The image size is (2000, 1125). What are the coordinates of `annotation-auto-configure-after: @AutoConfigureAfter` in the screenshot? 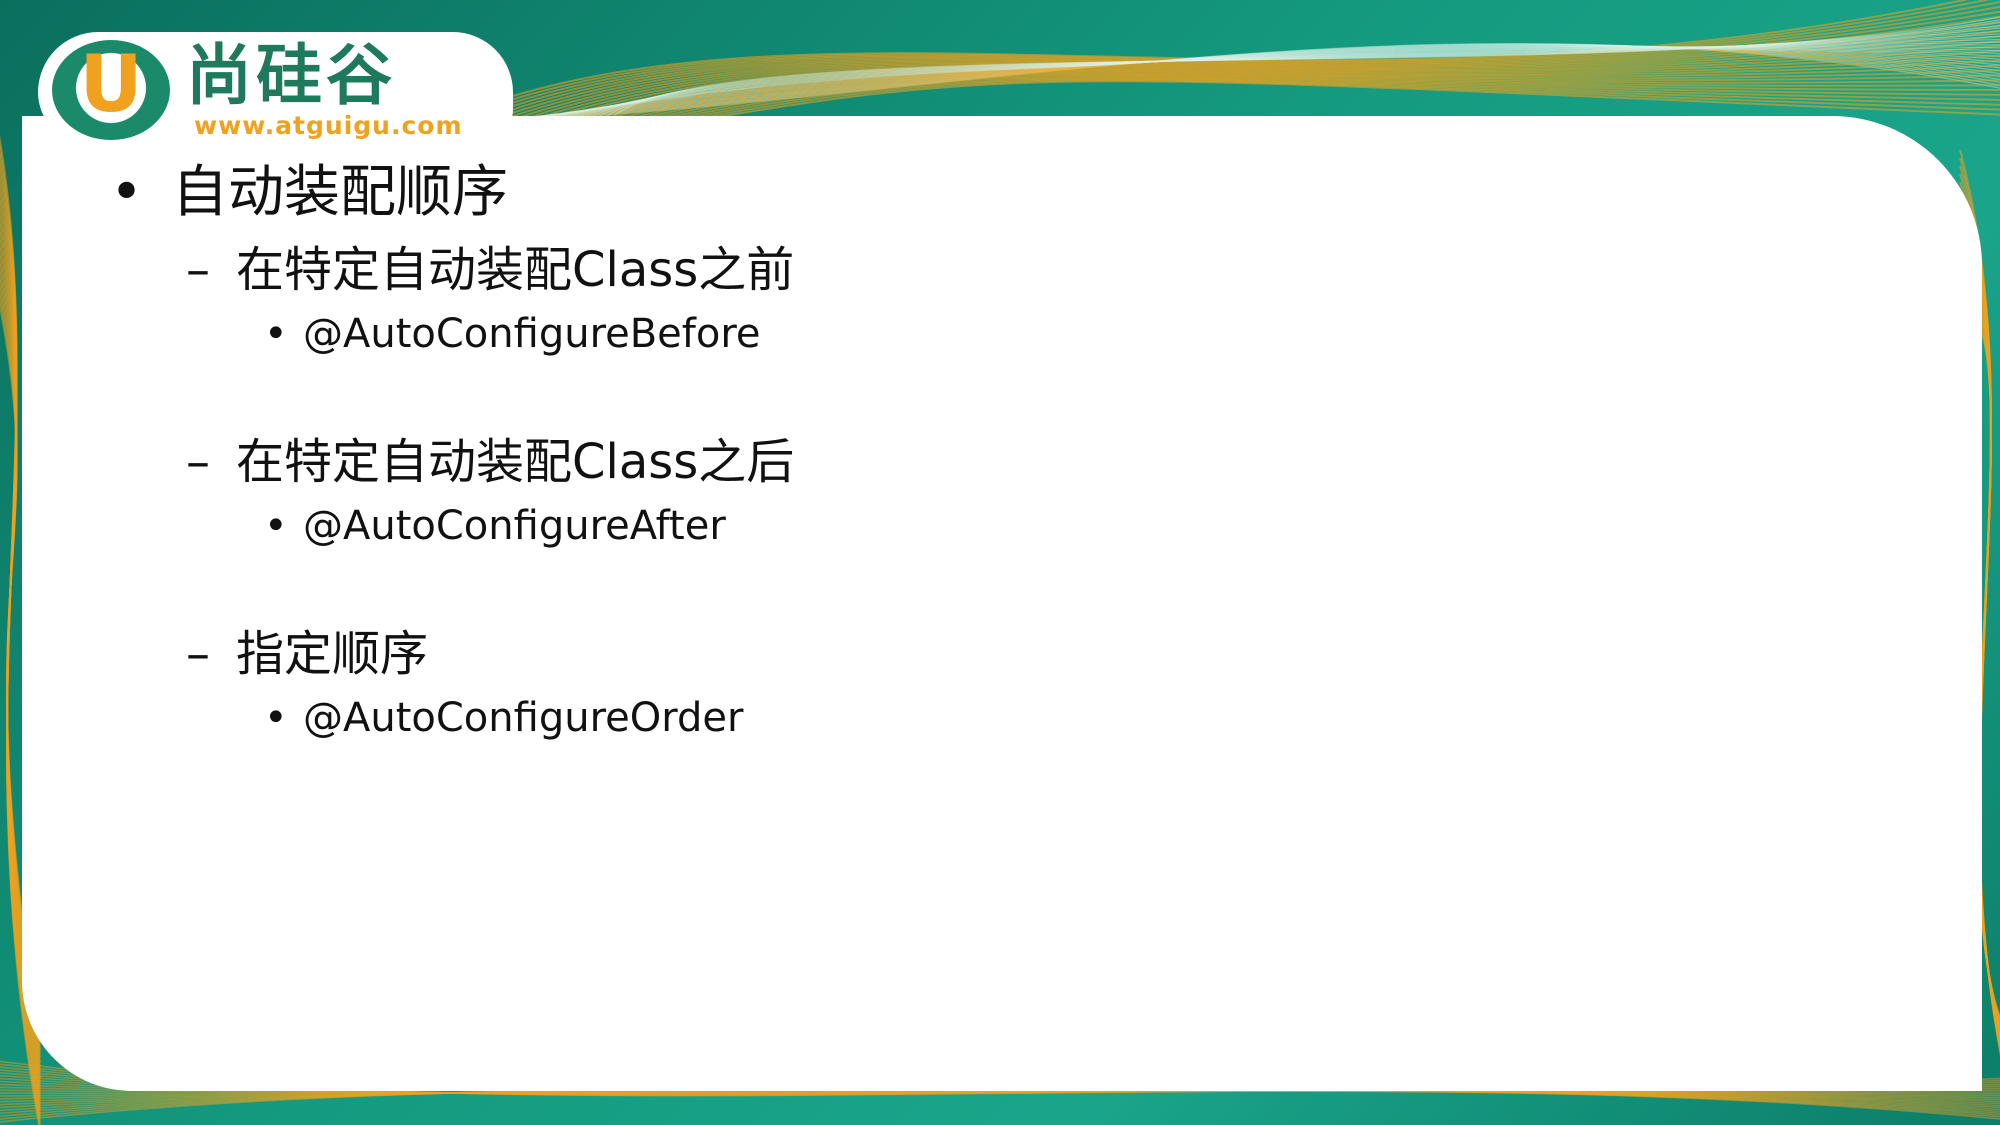 It's located at (514, 526).